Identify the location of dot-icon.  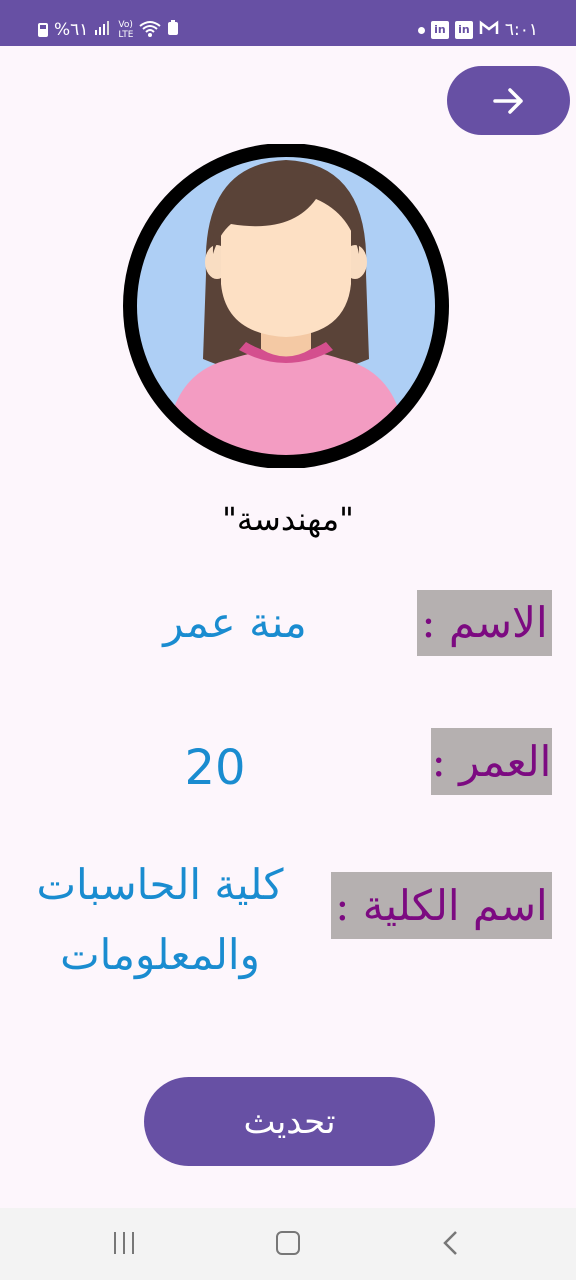
(421, 30).